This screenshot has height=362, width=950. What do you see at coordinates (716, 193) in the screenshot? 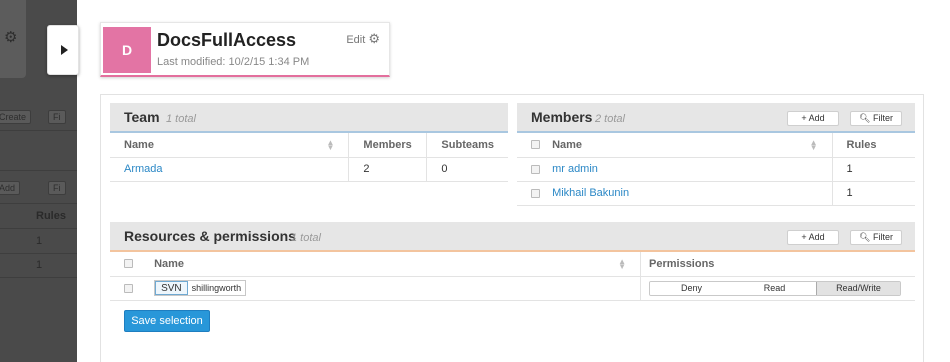
I see `table-row: Mikhail Bakunin 1` at bounding box center [716, 193].